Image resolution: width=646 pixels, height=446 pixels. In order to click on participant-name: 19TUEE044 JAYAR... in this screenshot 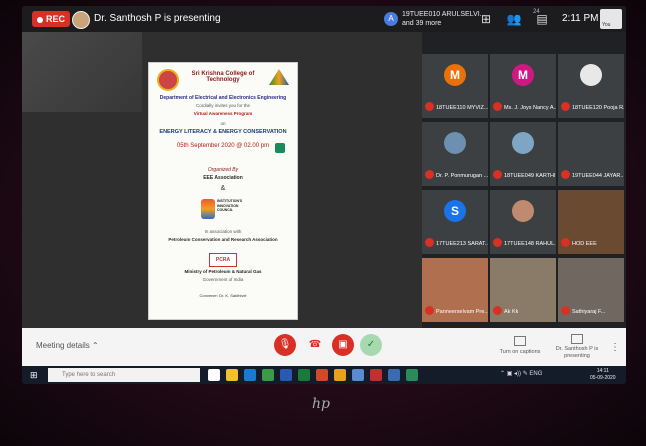, I will do `click(598, 176)`.